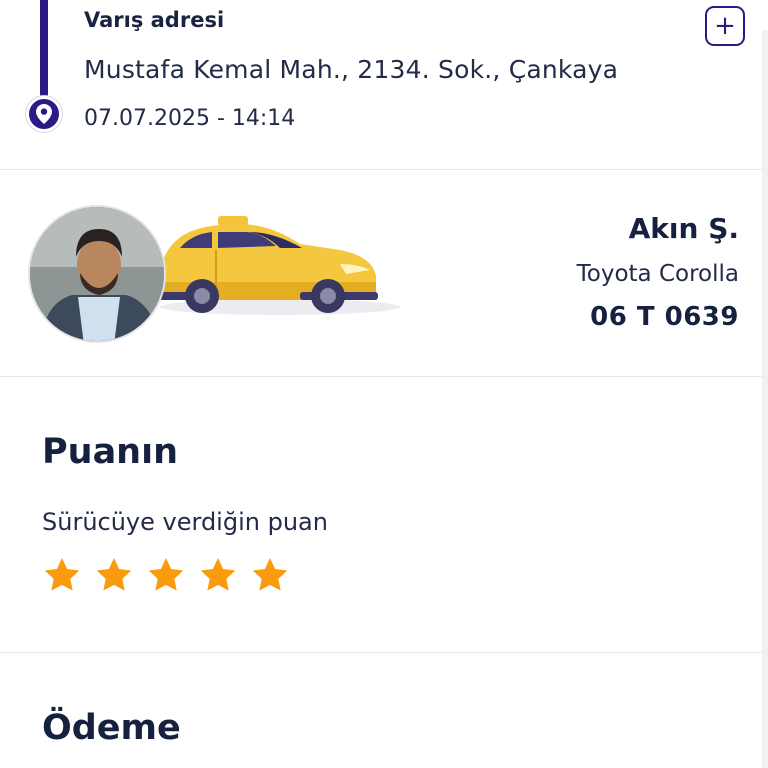 The width and height of the screenshot is (768, 768). What do you see at coordinates (44, 114) in the screenshot?
I see `location-pin-icon` at bounding box center [44, 114].